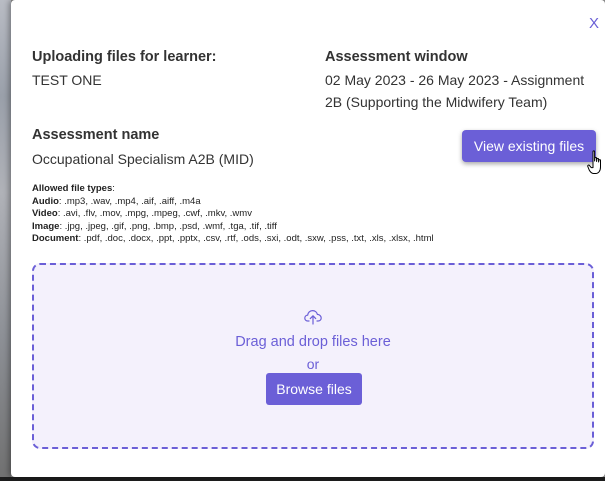 This screenshot has width=605, height=481. Describe the element at coordinates (73, 188) in the screenshot. I see `allowed-heading: Allowed file types:` at that location.